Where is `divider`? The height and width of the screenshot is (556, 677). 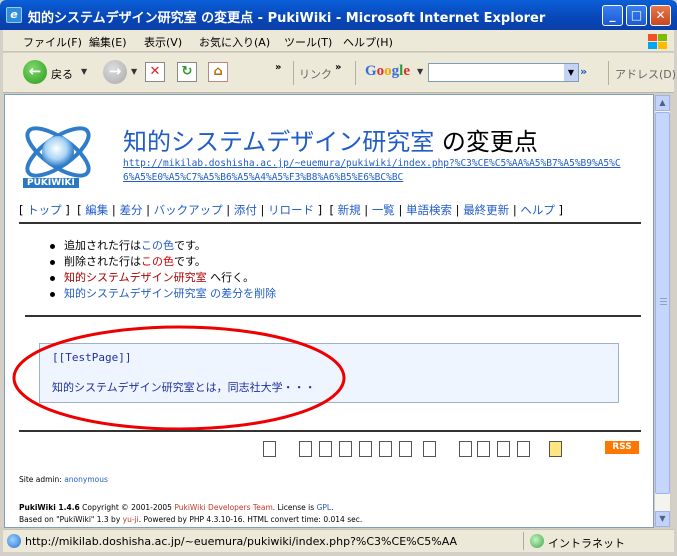 divider is located at coordinates (330, 431).